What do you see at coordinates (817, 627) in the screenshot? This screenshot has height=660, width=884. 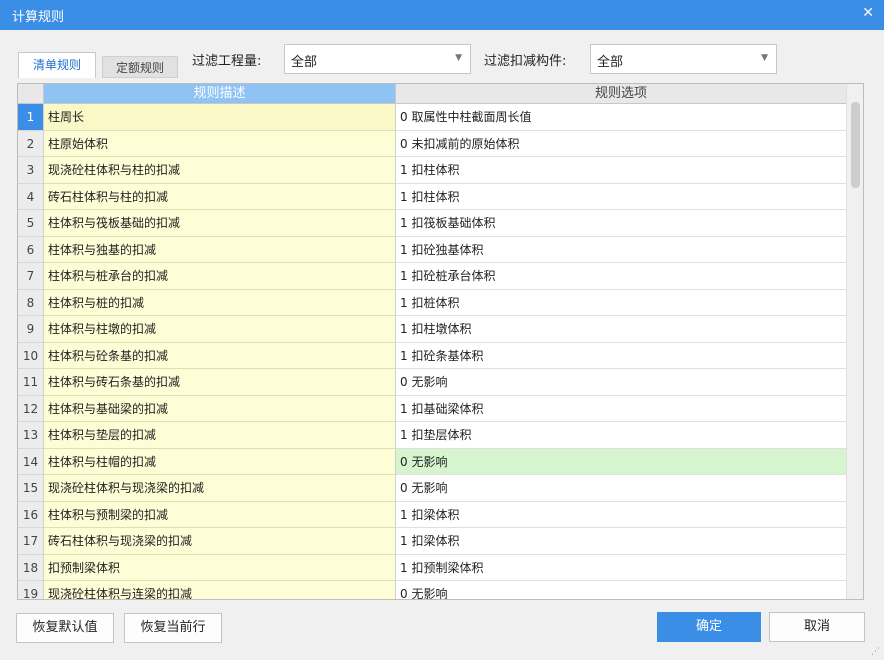 I see `cancel-button: 取消` at bounding box center [817, 627].